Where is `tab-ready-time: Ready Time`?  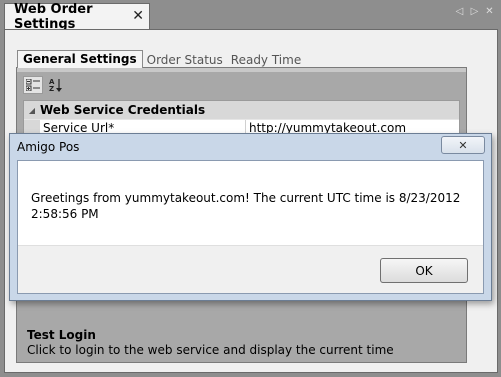
tab-ready-time: Ready Time is located at coordinates (266, 60).